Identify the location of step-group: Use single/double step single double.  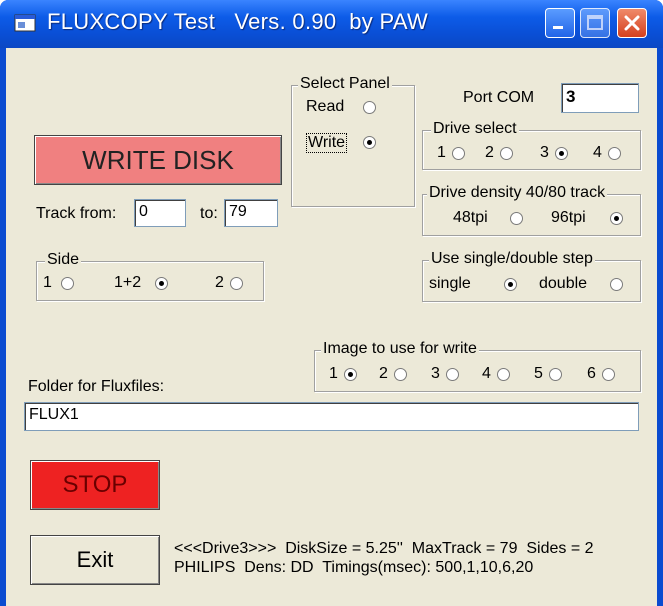
(531, 276).